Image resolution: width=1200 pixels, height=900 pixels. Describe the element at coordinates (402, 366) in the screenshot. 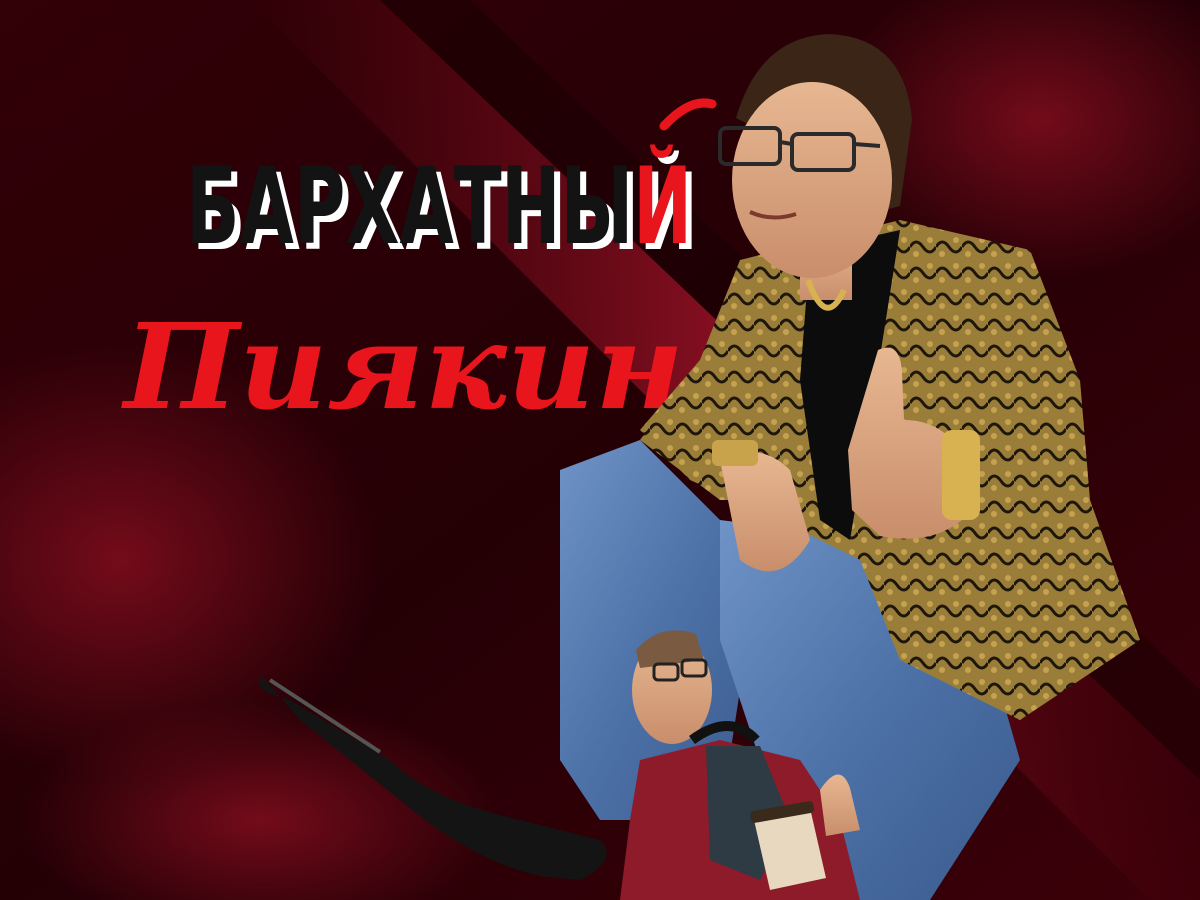

I see `title-word-2: Пиякин` at that location.